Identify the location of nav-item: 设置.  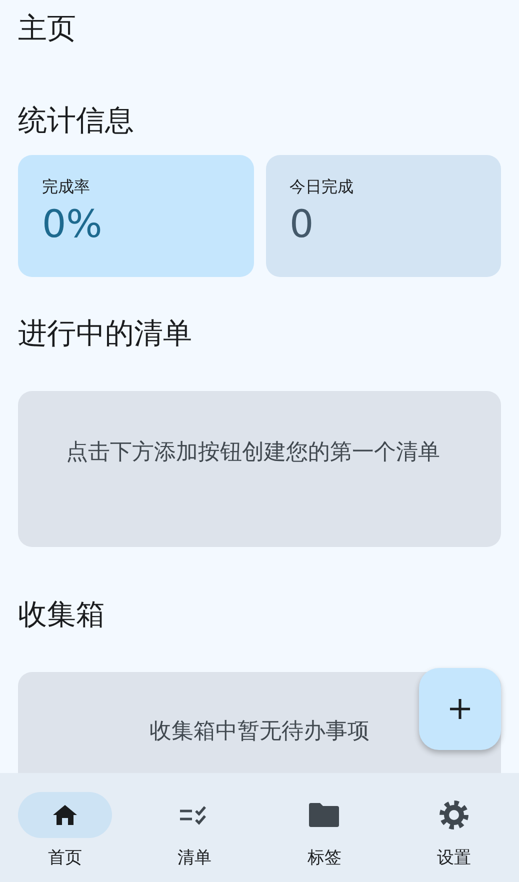
(454, 827).